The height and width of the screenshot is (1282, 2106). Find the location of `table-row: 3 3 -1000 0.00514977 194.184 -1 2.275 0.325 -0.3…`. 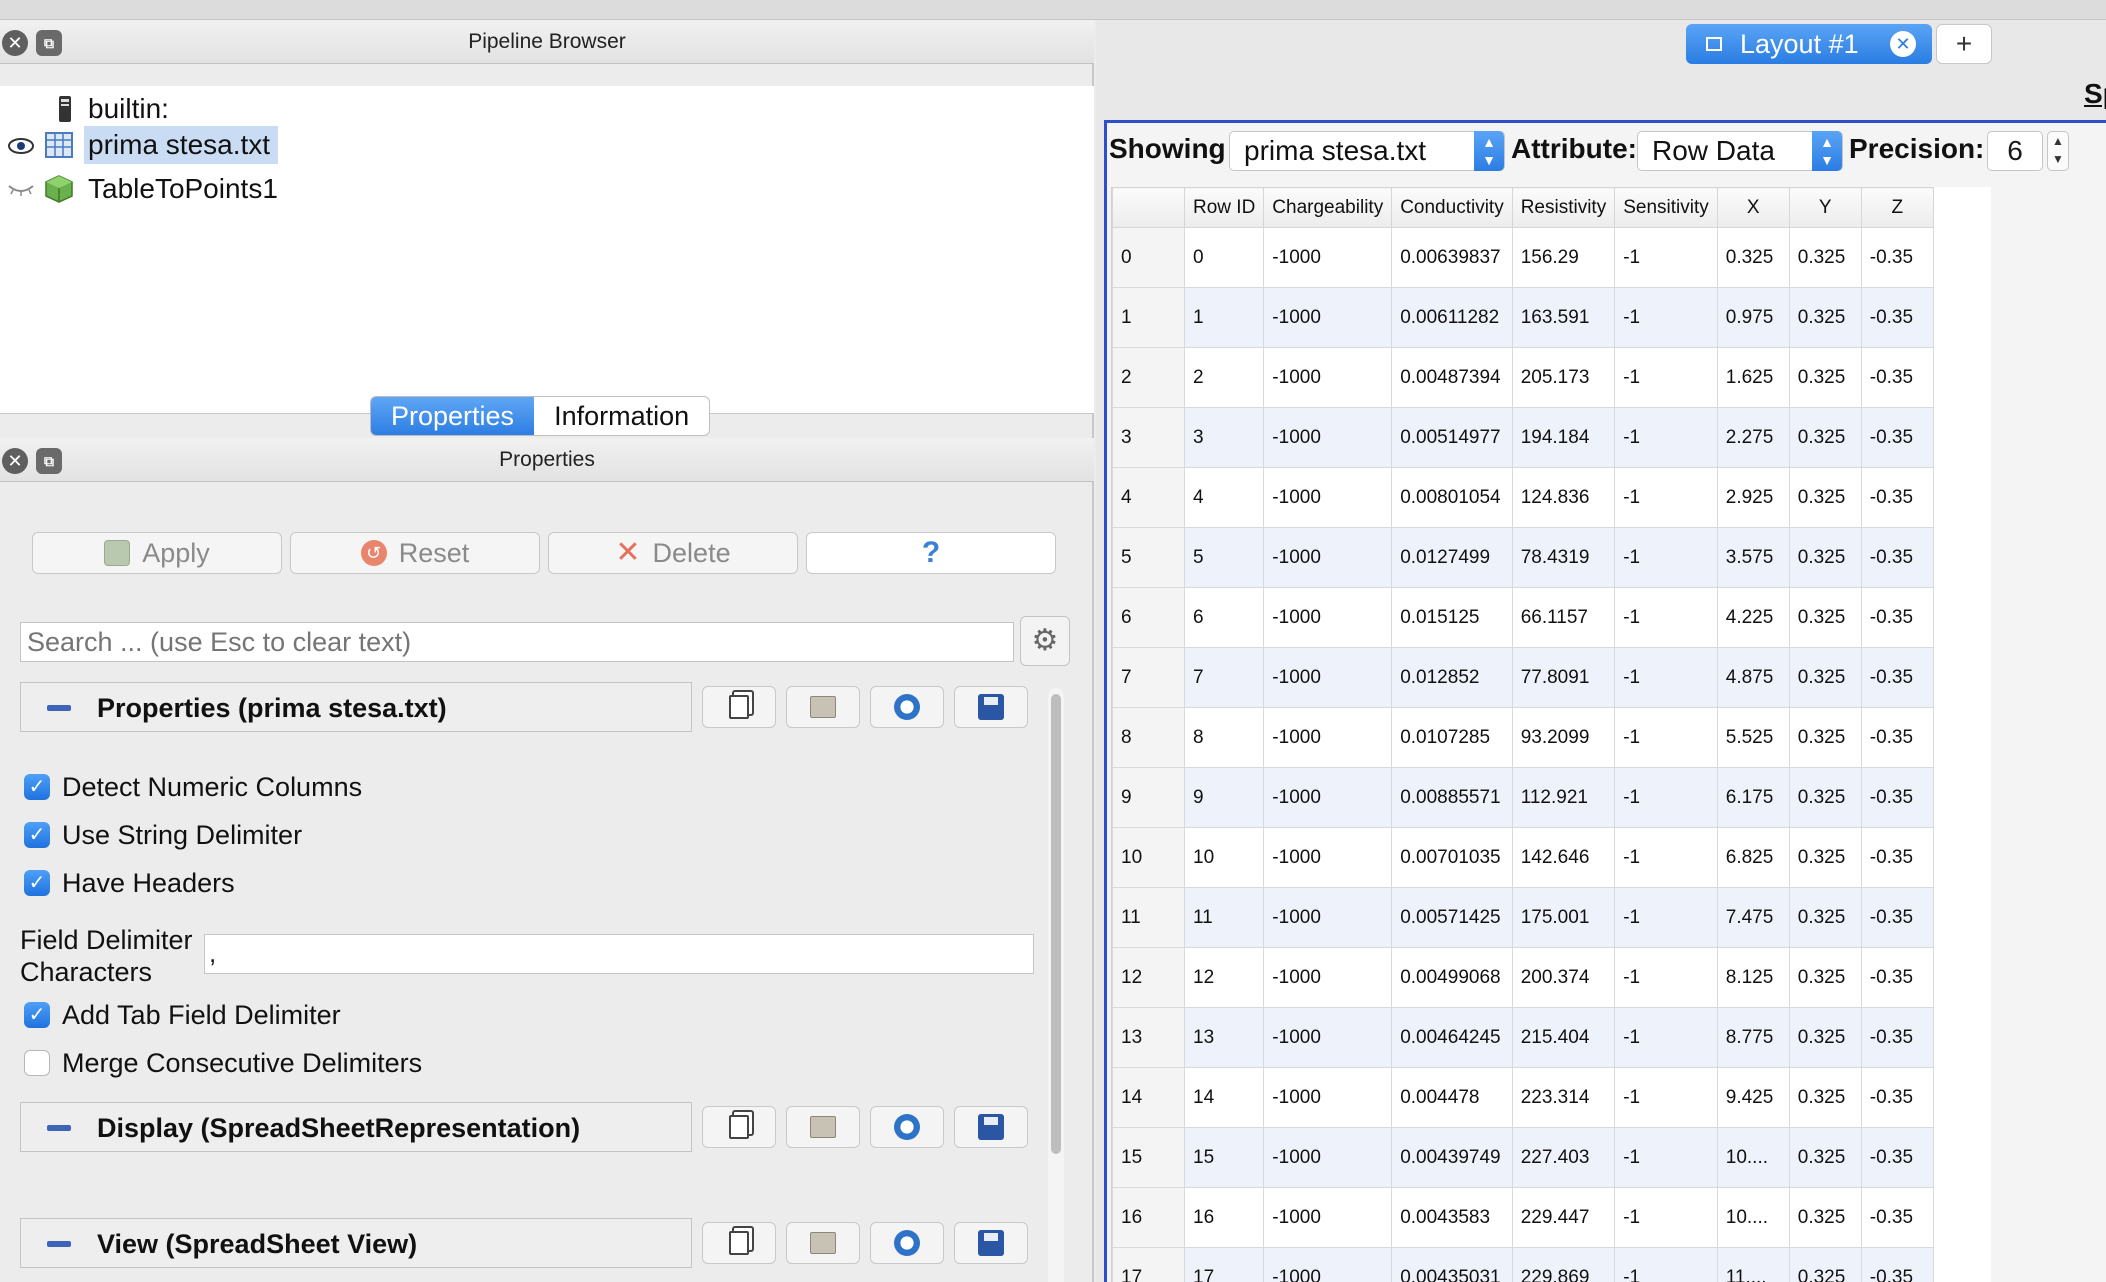

table-row: 3 3 -1000 0.00514977 194.184 -1 2.275 0.325 -0.3… is located at coordinates (1523, 437).